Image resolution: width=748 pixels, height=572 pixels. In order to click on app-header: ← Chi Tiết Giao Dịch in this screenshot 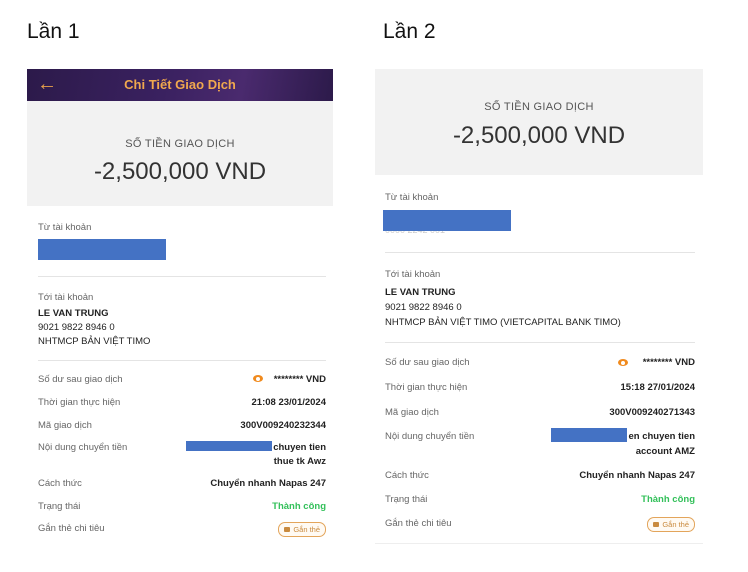, I will do `click(180, 85)`.